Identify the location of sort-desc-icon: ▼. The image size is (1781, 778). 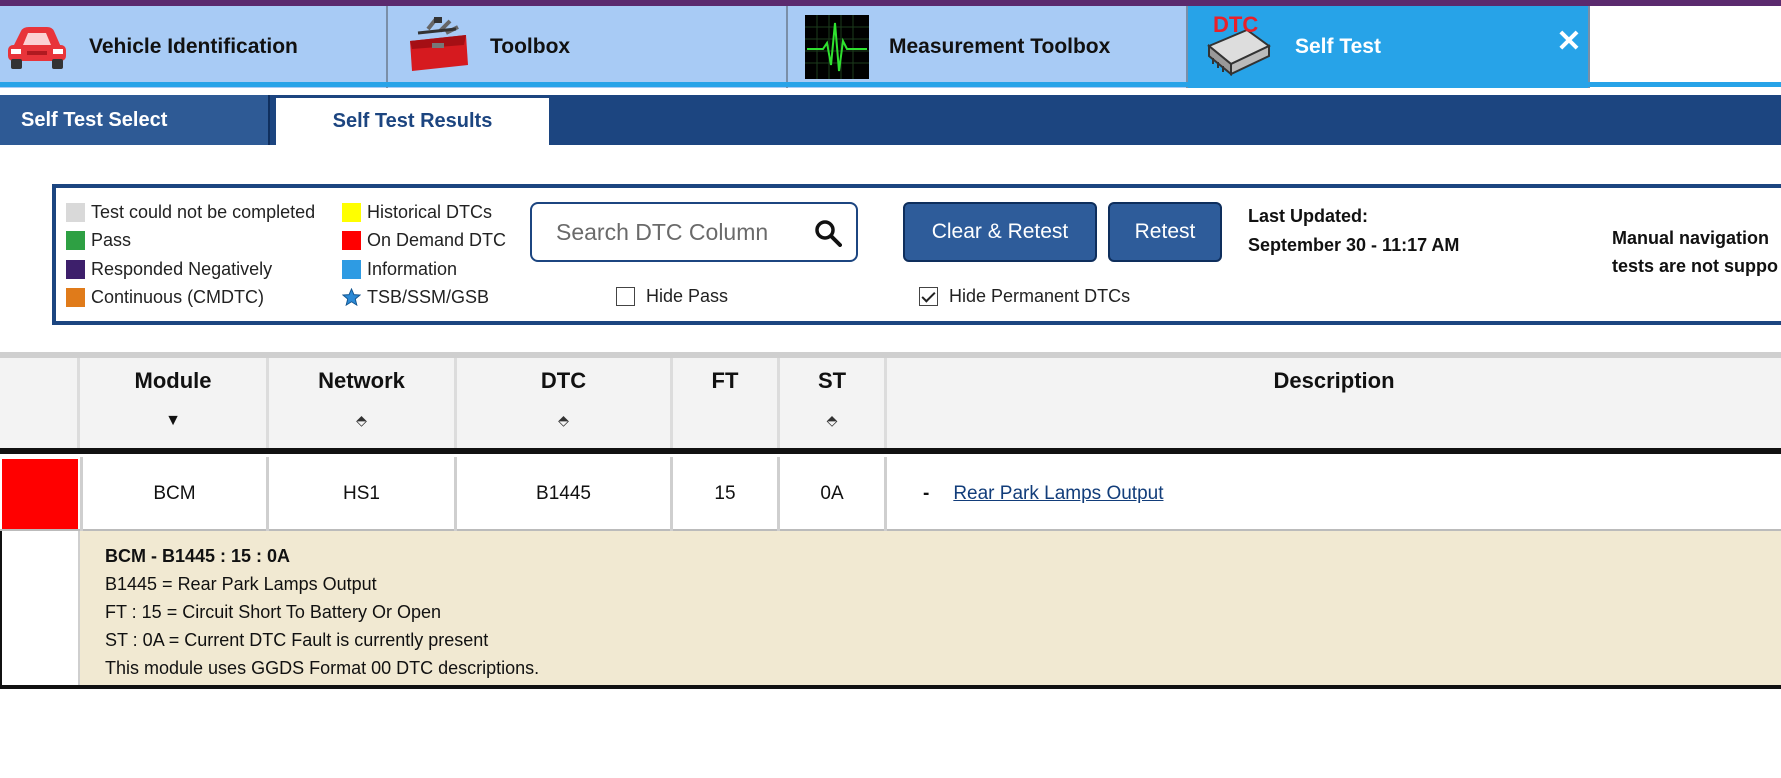
(173, 421).